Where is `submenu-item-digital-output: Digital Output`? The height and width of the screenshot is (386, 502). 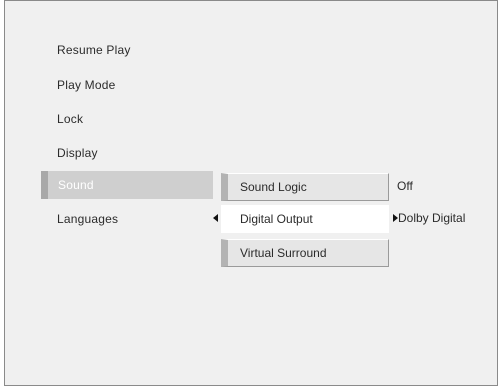
submenu-item-digital-output: Digital Output is located at coordinates (305, 219).